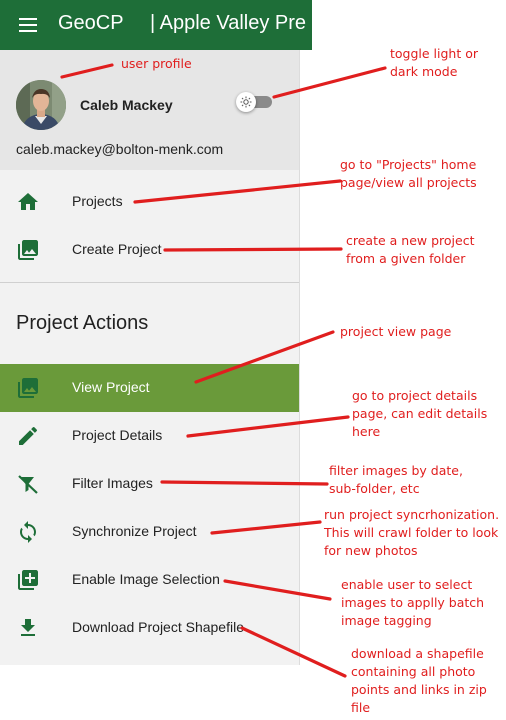  Describe the element at coordinates (120, 149) in the screenshot. I see `user-email: caleb.mackey@bolton-menk.com` at that location.